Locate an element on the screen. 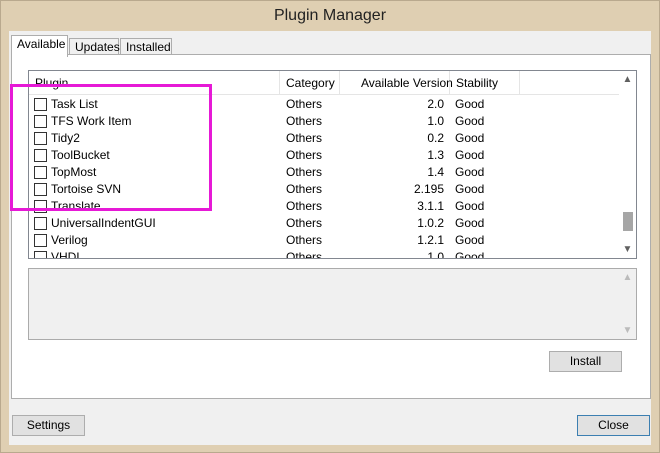 Image resolution: width=660 pixels, height=453 pixels. plugin-name: VHDL is located at coordinates (67, 254).